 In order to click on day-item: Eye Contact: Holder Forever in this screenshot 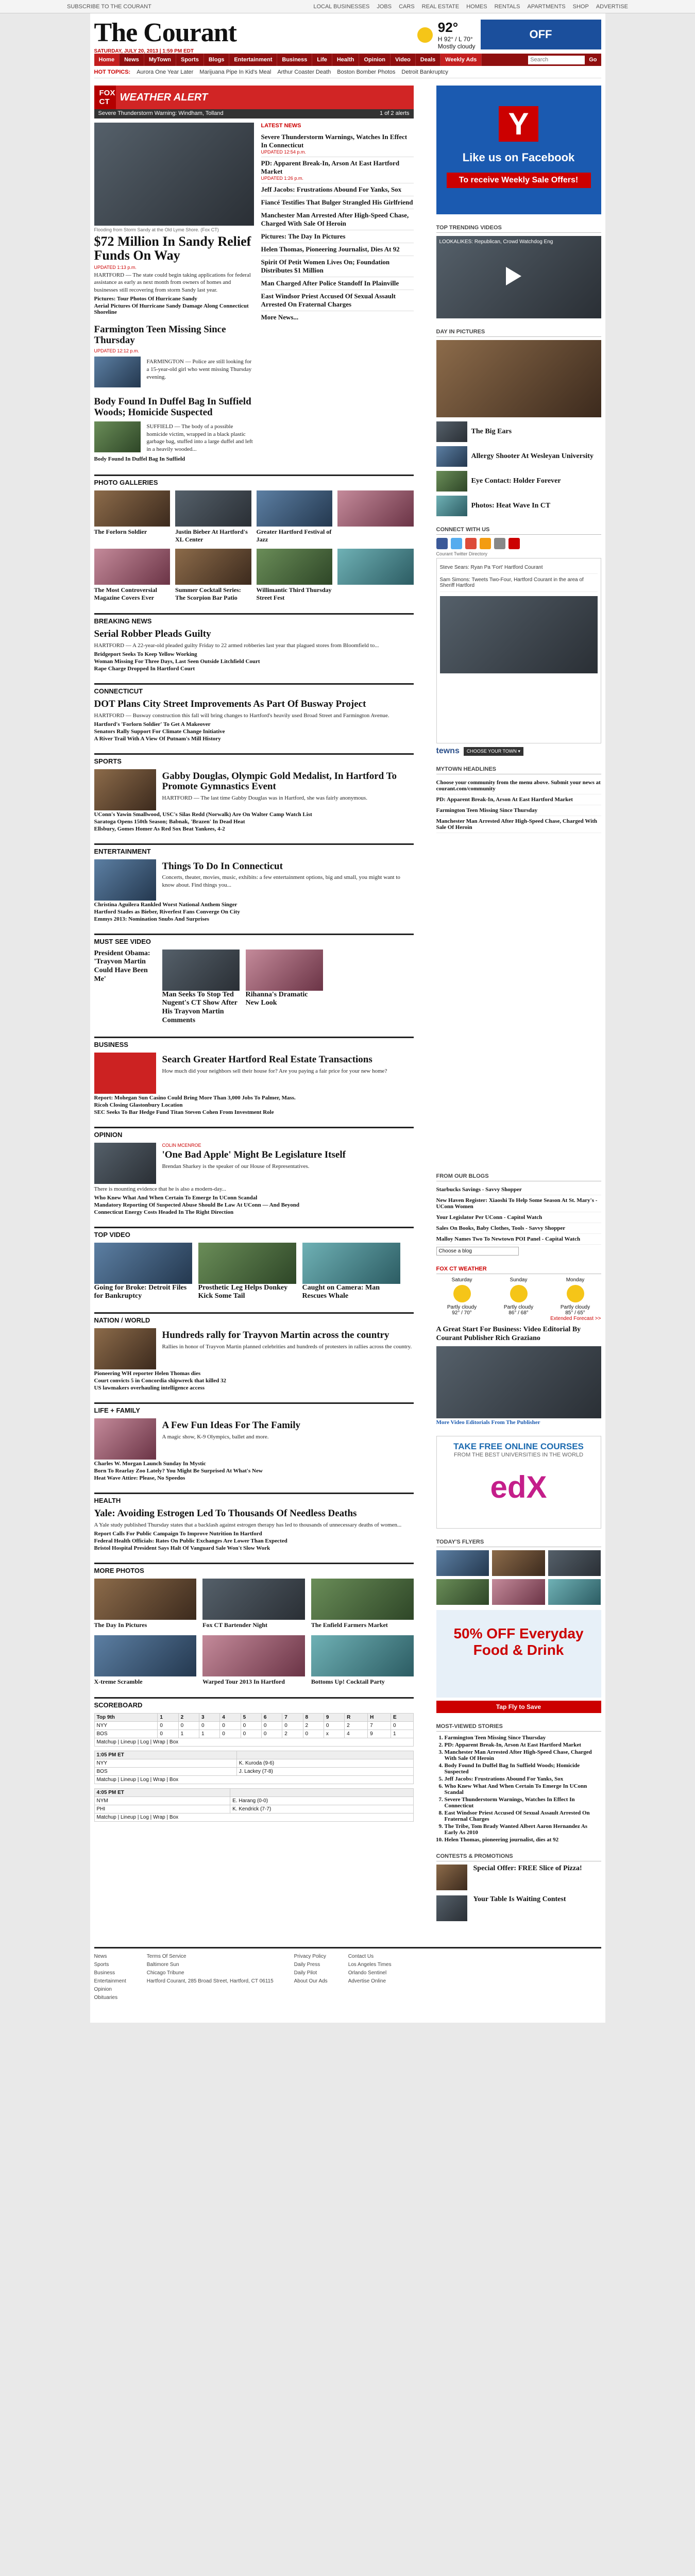, I will do `click(518, 481)`.